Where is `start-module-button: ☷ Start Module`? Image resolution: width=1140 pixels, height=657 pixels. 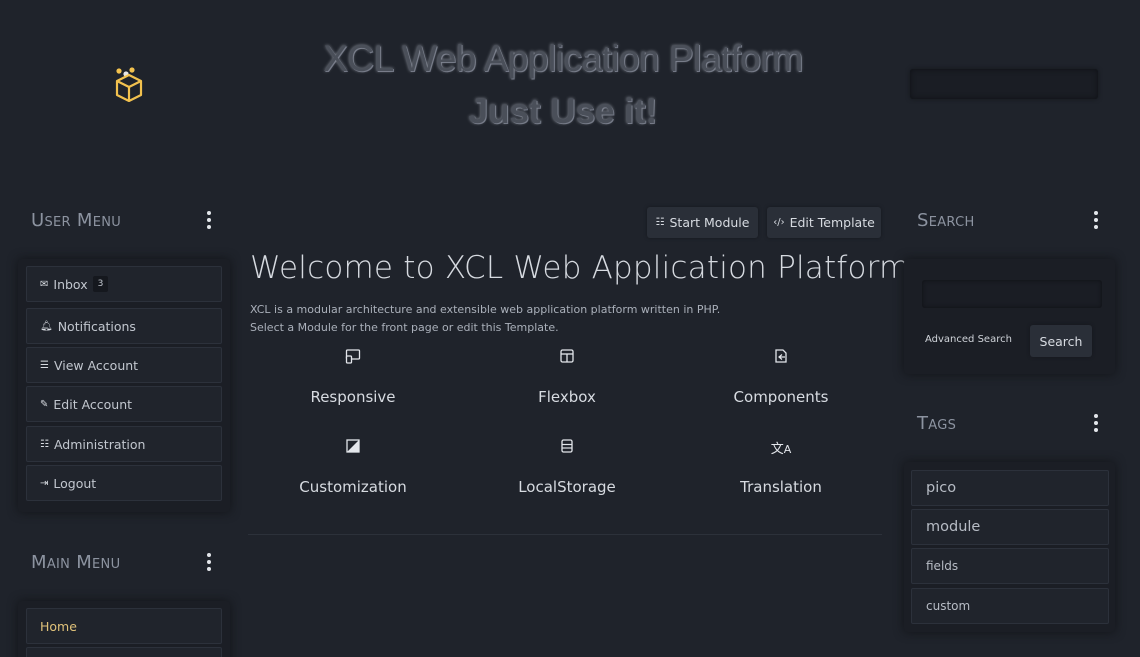
start-module-button: ☷ Start Module is located at coordinates (702, 222).